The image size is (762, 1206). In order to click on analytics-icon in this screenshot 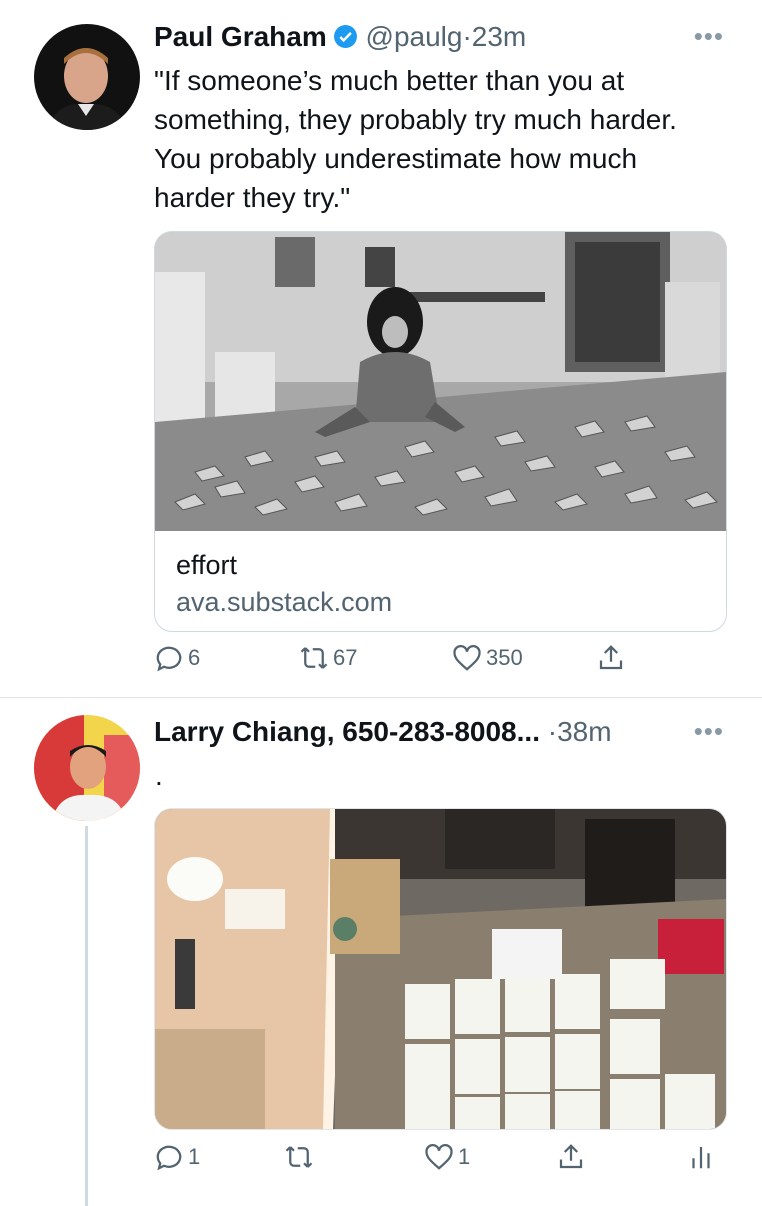, I will do `click(701, 1158)`.